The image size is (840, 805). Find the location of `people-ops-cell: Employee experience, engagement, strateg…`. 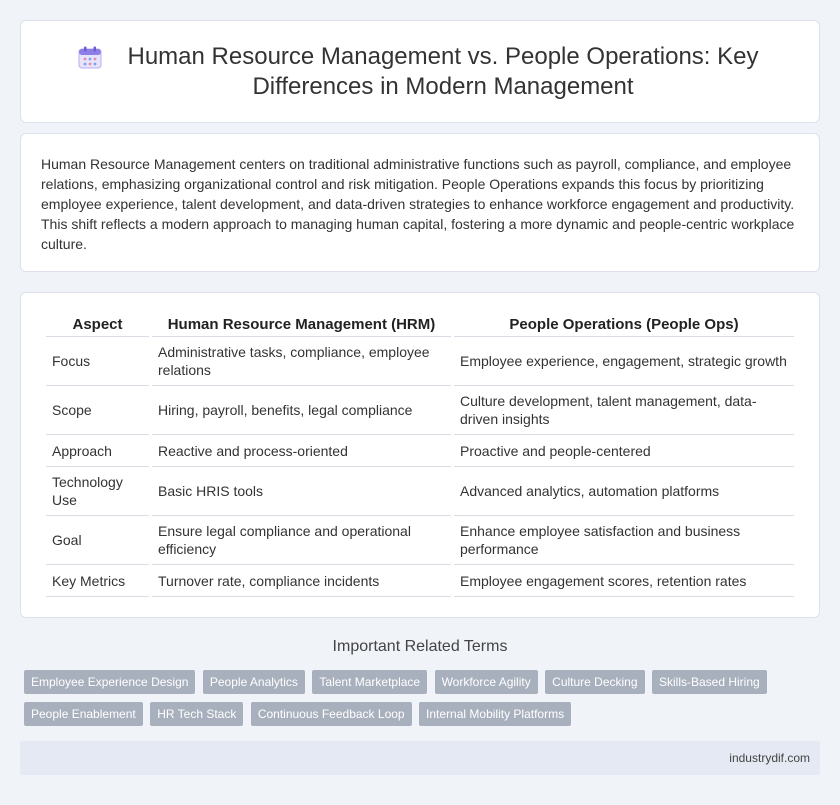

people-ops-cell: Employee experience, engagement, strateg… is located at coordinates (624, 361).